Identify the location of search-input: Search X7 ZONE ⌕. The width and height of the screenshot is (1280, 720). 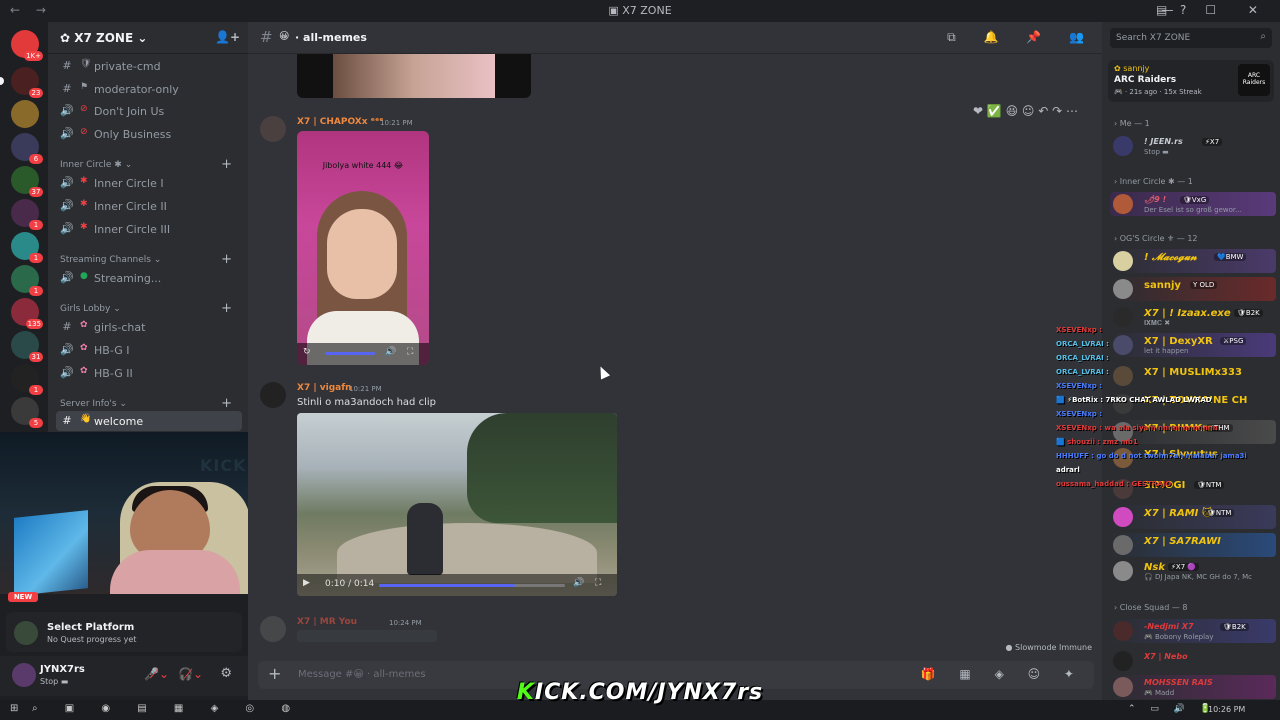
(1191, 38).